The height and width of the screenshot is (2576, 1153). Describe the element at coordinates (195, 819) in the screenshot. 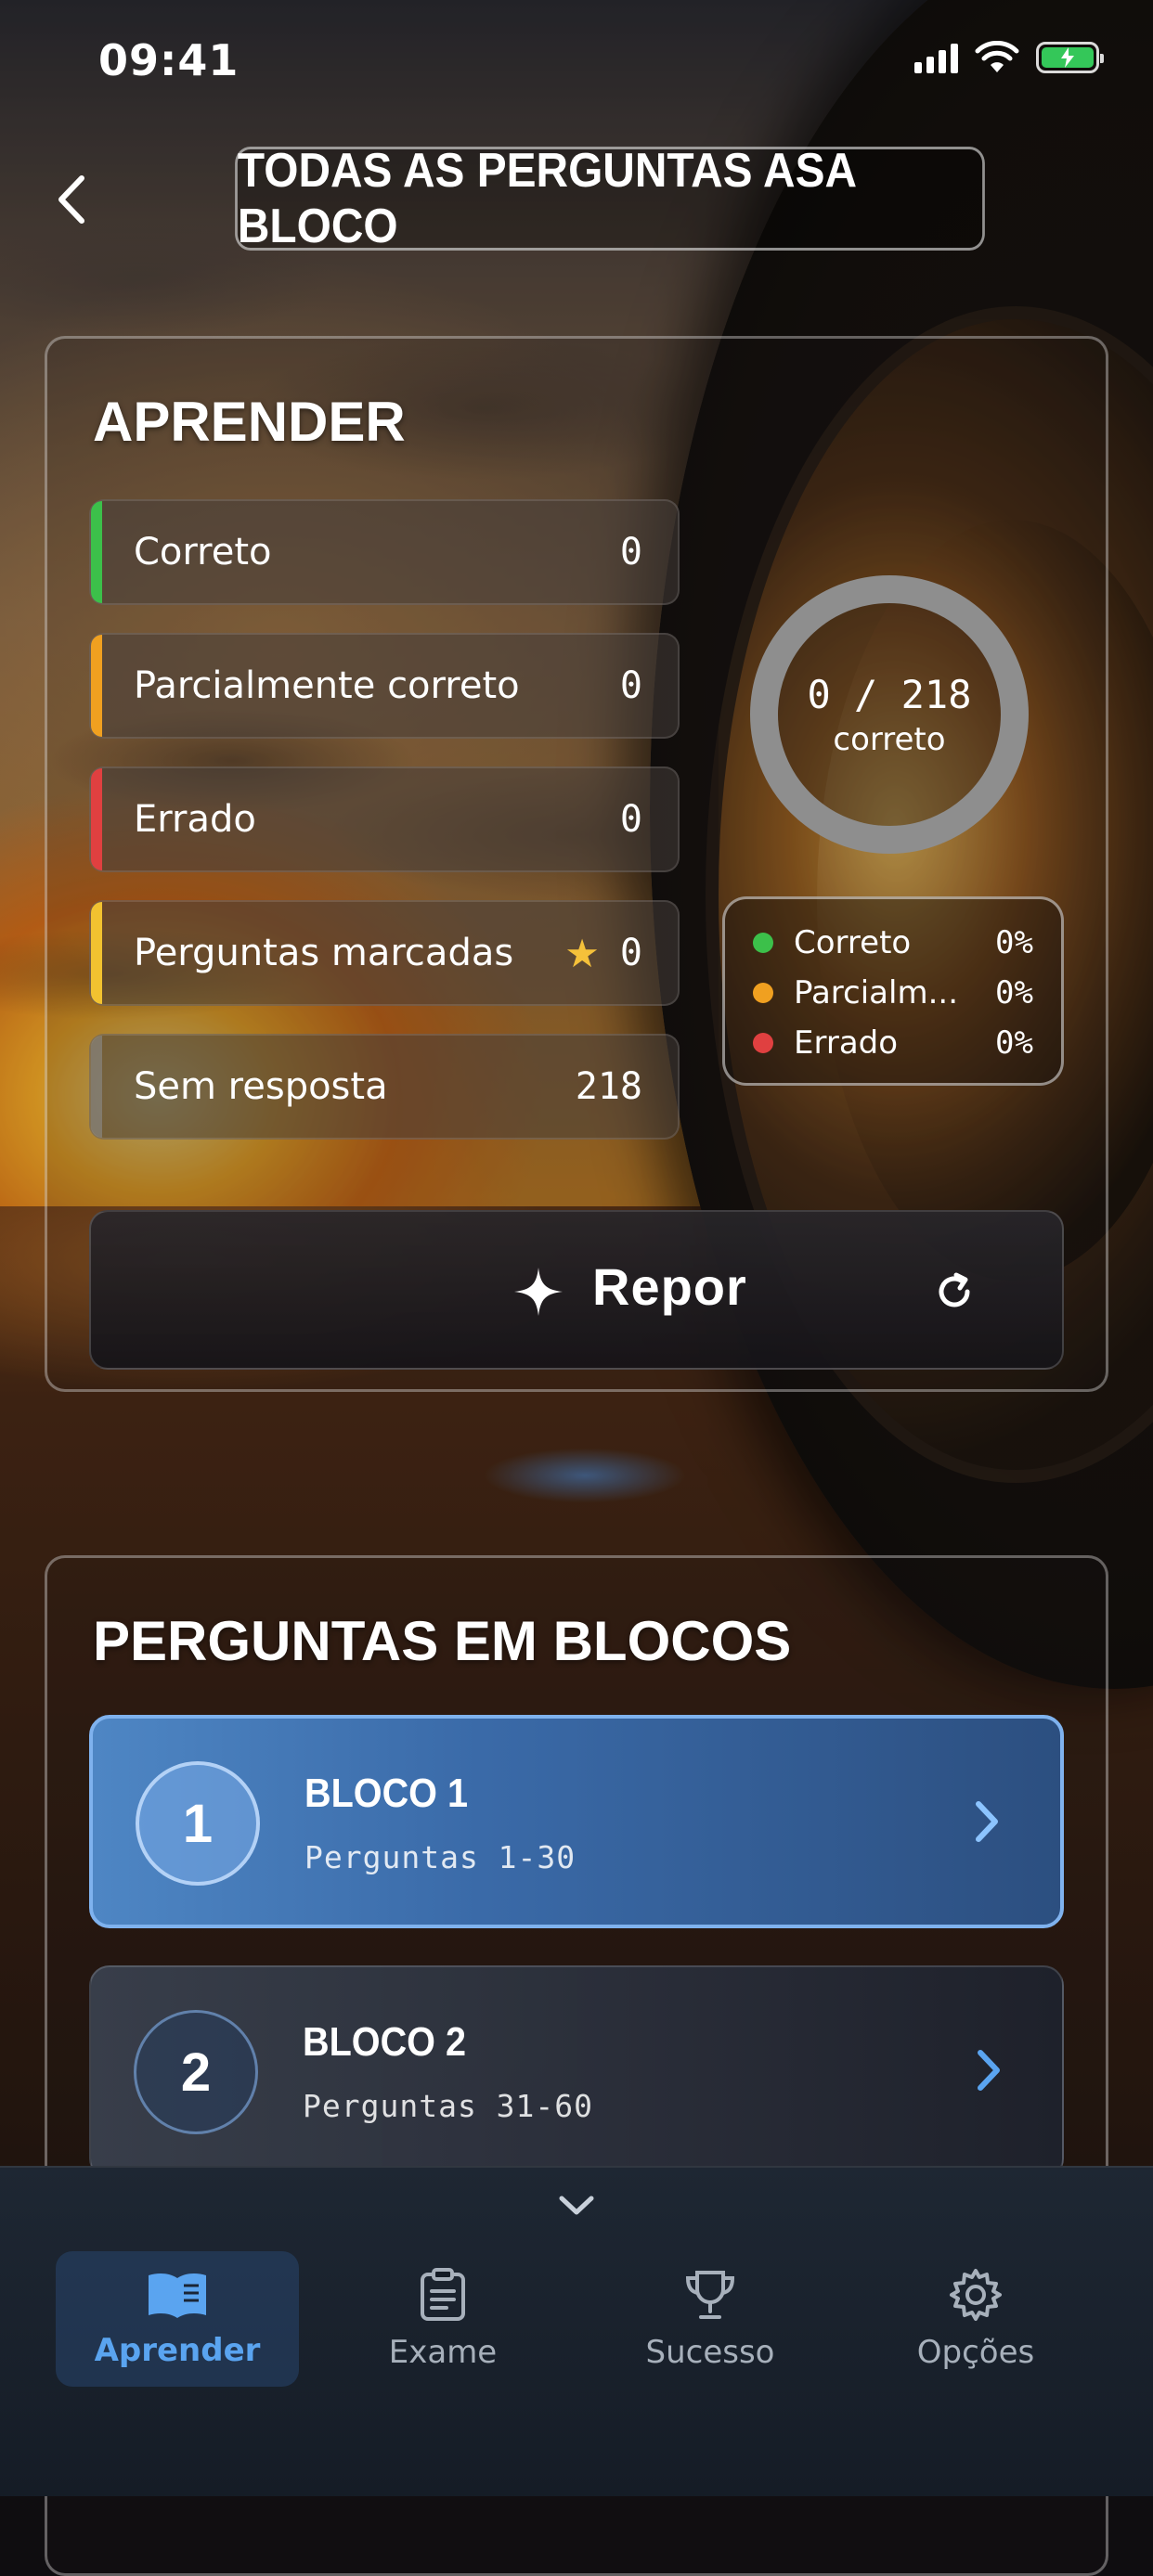

I see `stat-label: Errado` at that location.